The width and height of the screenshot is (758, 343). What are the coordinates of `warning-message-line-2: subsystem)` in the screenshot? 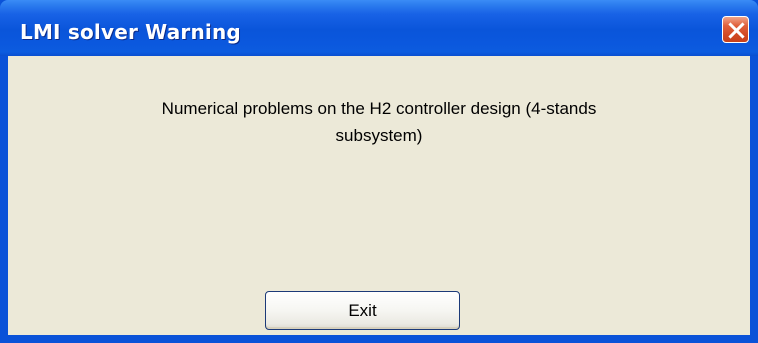 It's located at (379, 135).